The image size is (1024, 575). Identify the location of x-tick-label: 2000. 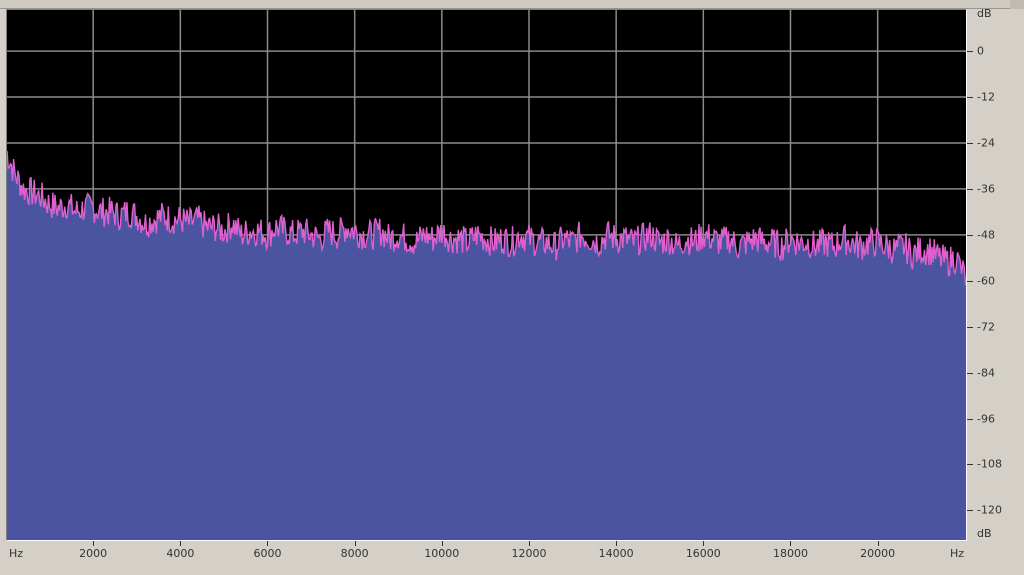
(93, 553).